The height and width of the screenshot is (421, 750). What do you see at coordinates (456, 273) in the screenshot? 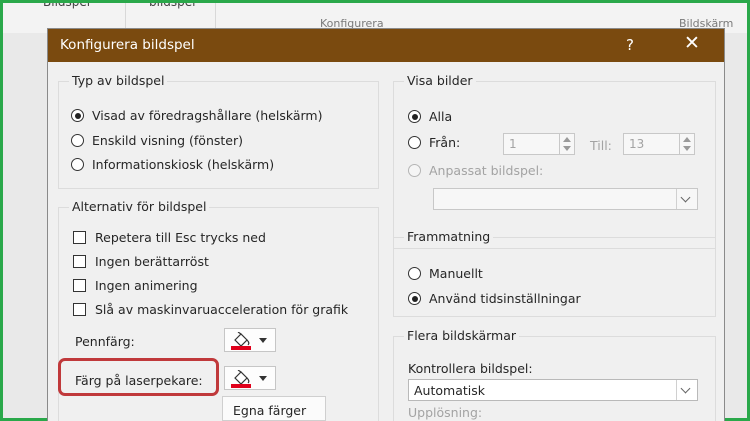
I see `radio-label: Manuellt` at bounding box center [456, 273].